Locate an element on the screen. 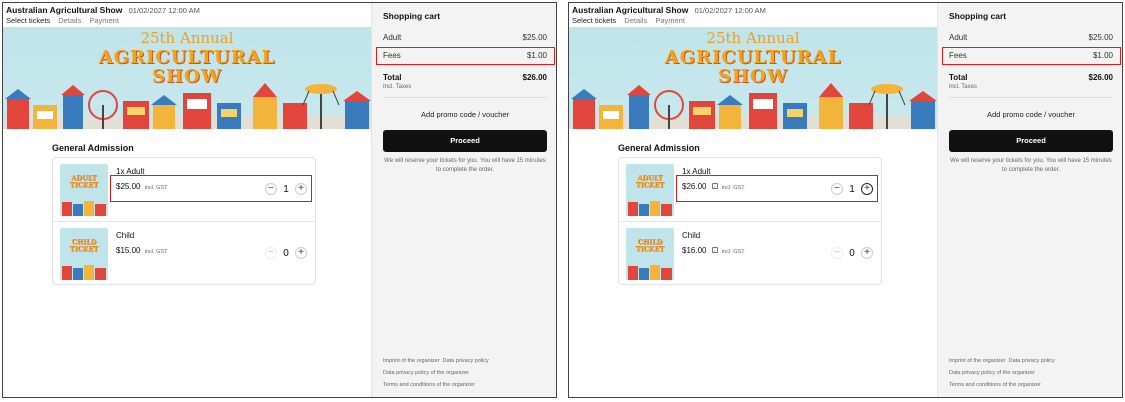  ticket-price: $15.00 incl. GST is located at coordinates (141, 250).